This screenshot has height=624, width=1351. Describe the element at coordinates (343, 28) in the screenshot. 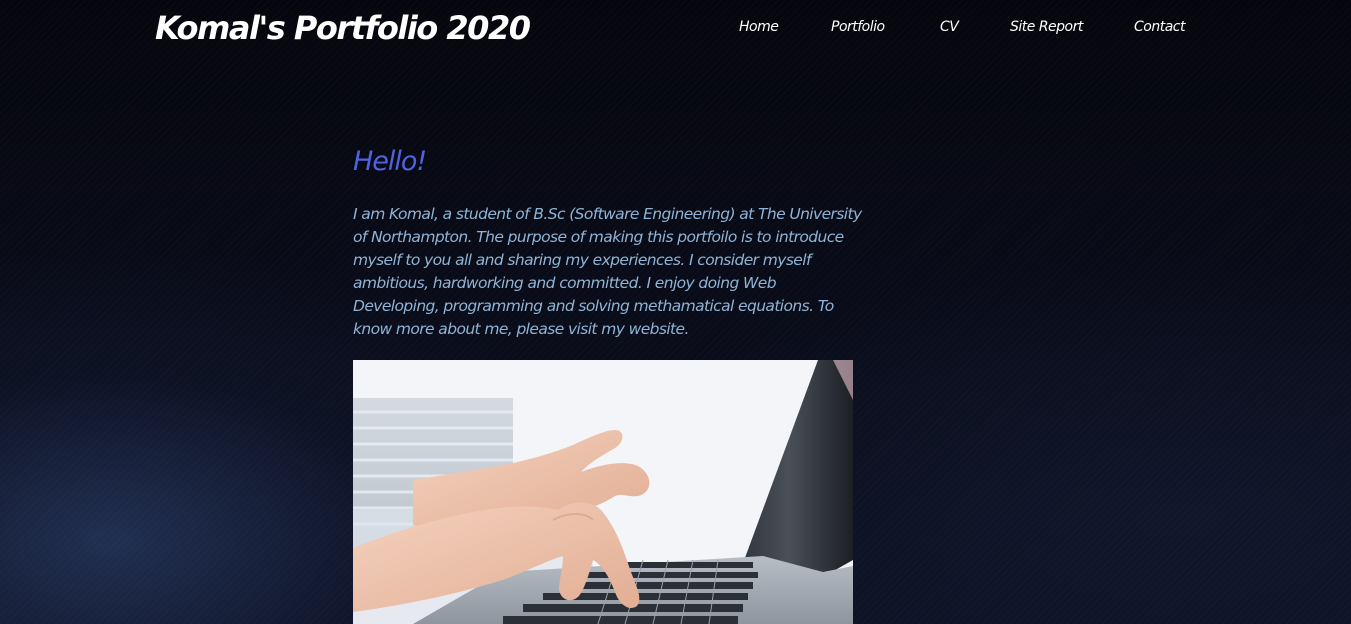

I see `site-title: Komal's Portfolio 2020` at that location.